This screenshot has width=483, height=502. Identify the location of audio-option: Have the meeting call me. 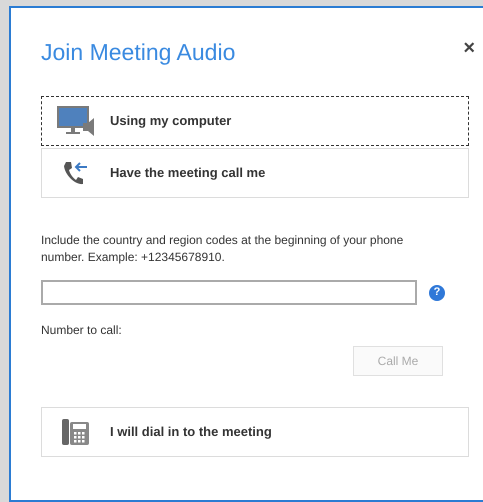
(255, 173).